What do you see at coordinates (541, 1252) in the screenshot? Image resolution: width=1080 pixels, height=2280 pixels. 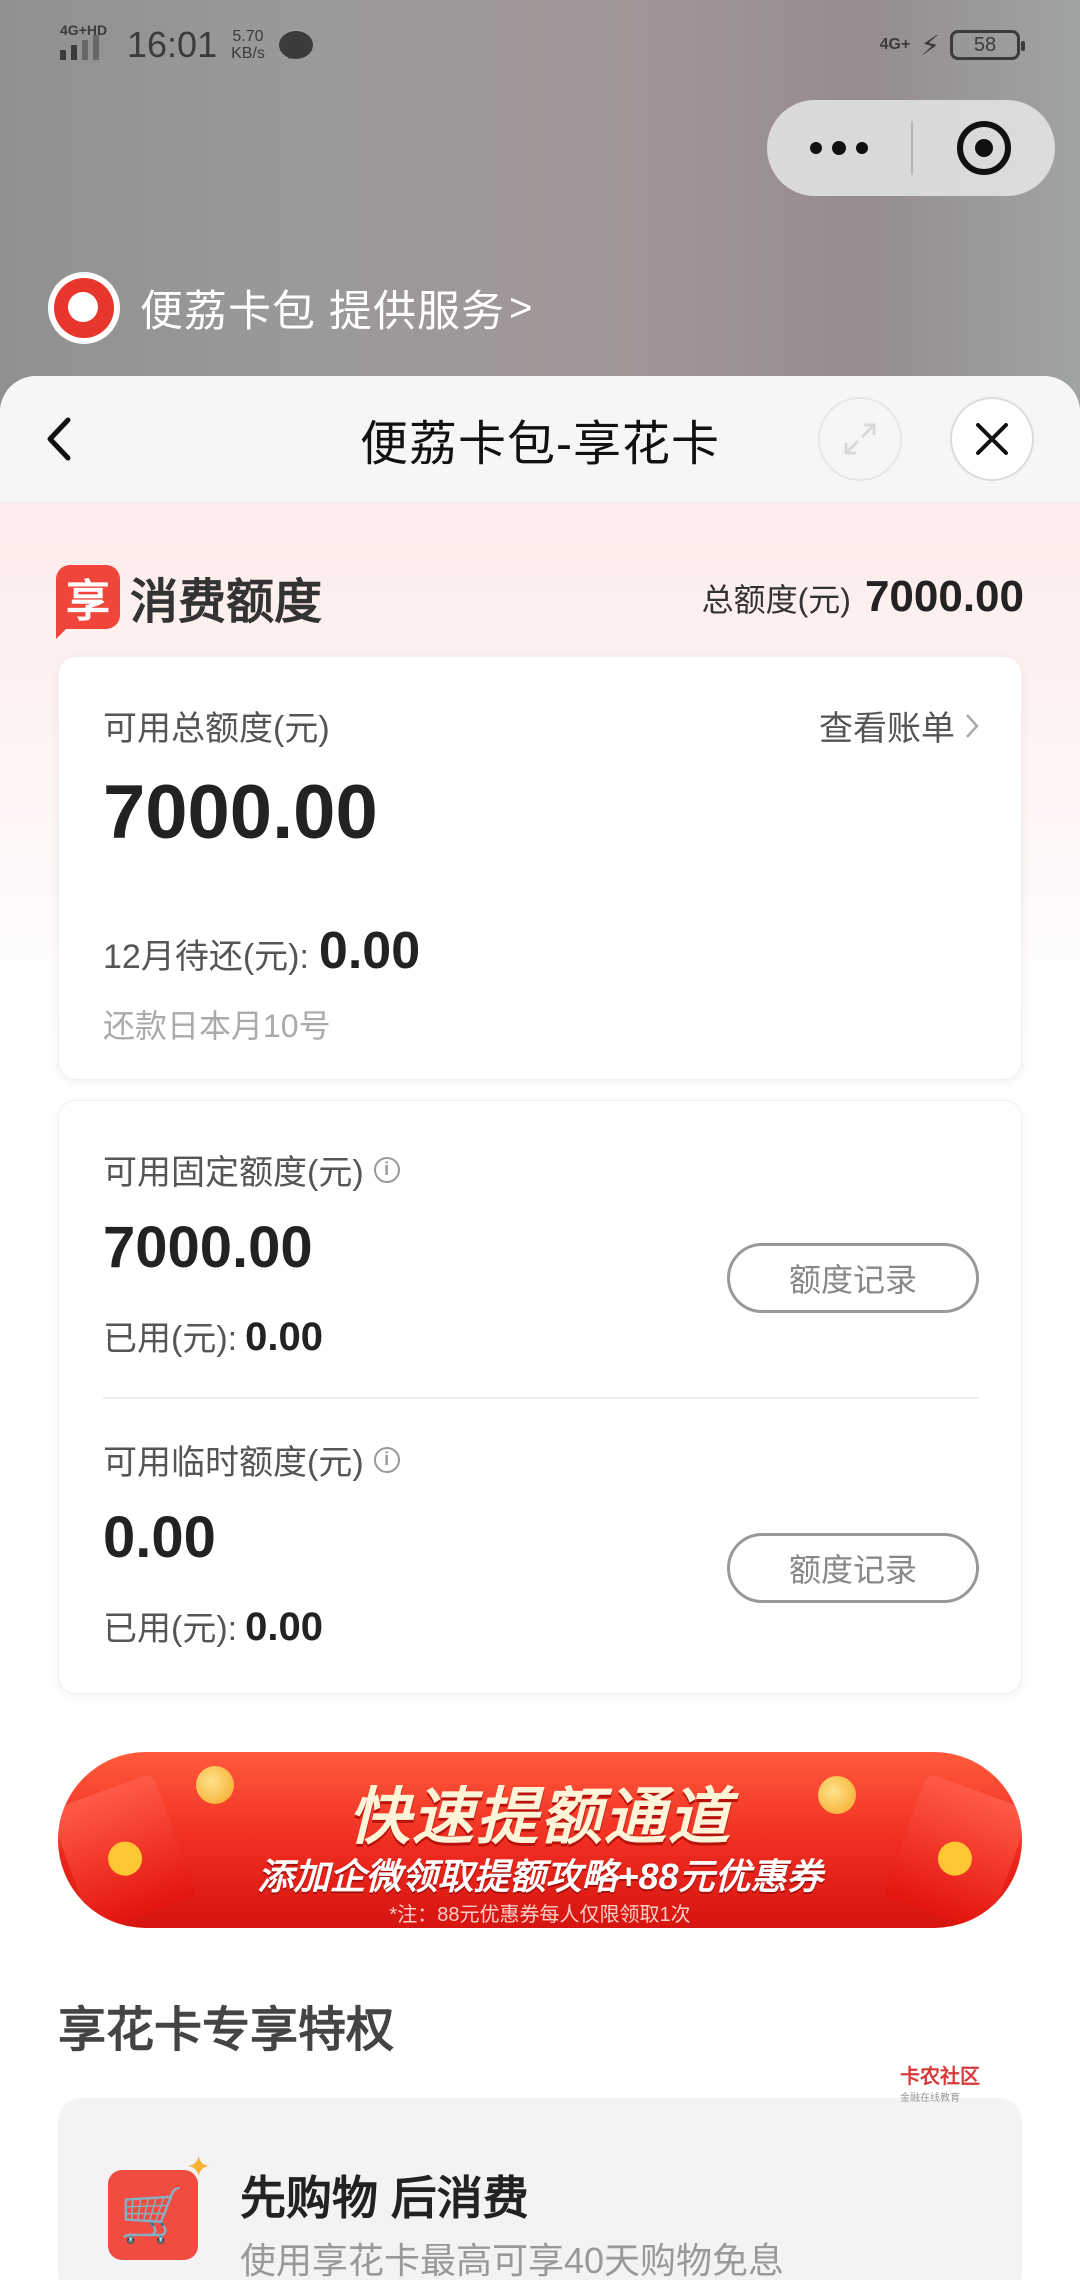 I see `fixed-quota-section: 可用固定额度(元) i 7000.00 已用(元): 0.00 额度记录` at bounding box center [541, 1252].